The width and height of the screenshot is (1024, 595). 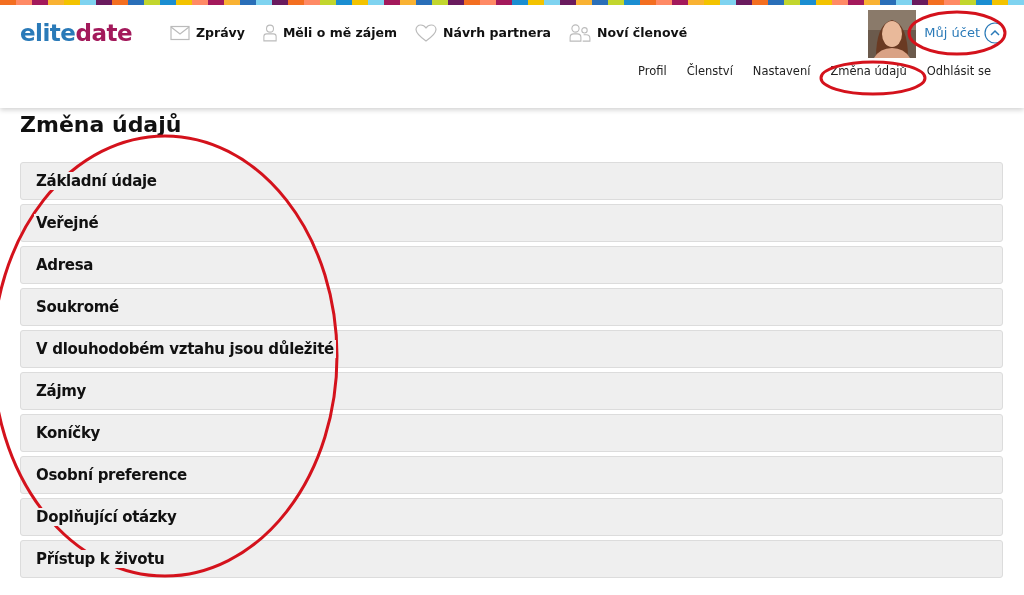 I want to click on account-menu-item: Profil, so click(x=652, y=71).